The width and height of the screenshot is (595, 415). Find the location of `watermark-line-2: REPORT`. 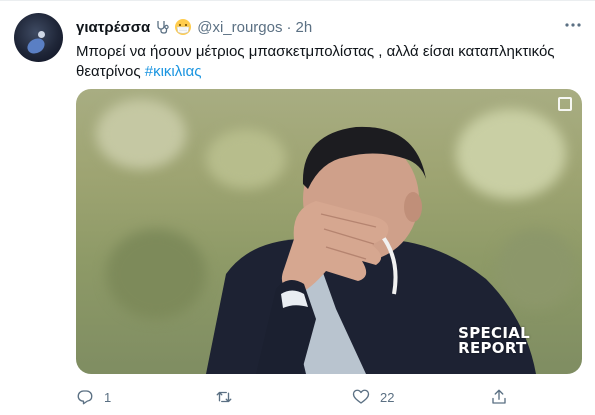

watermark-line-2: REPORT is located at coordinates (492, 348).